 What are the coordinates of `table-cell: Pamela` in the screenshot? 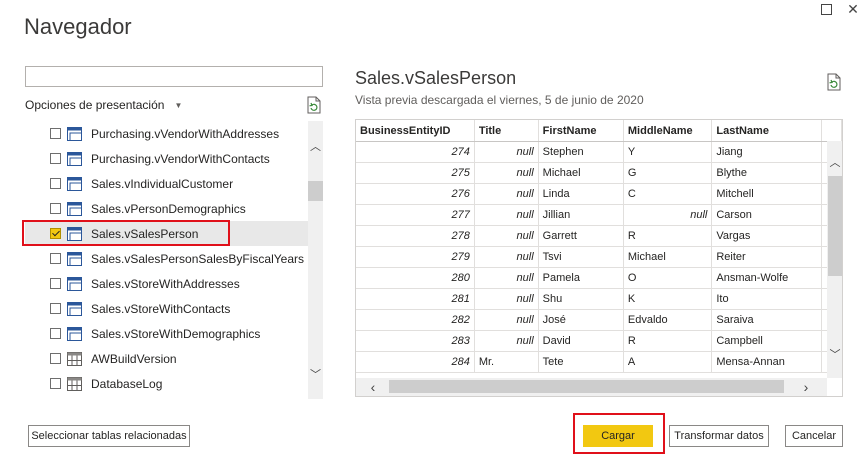 It's located at (581, 278).